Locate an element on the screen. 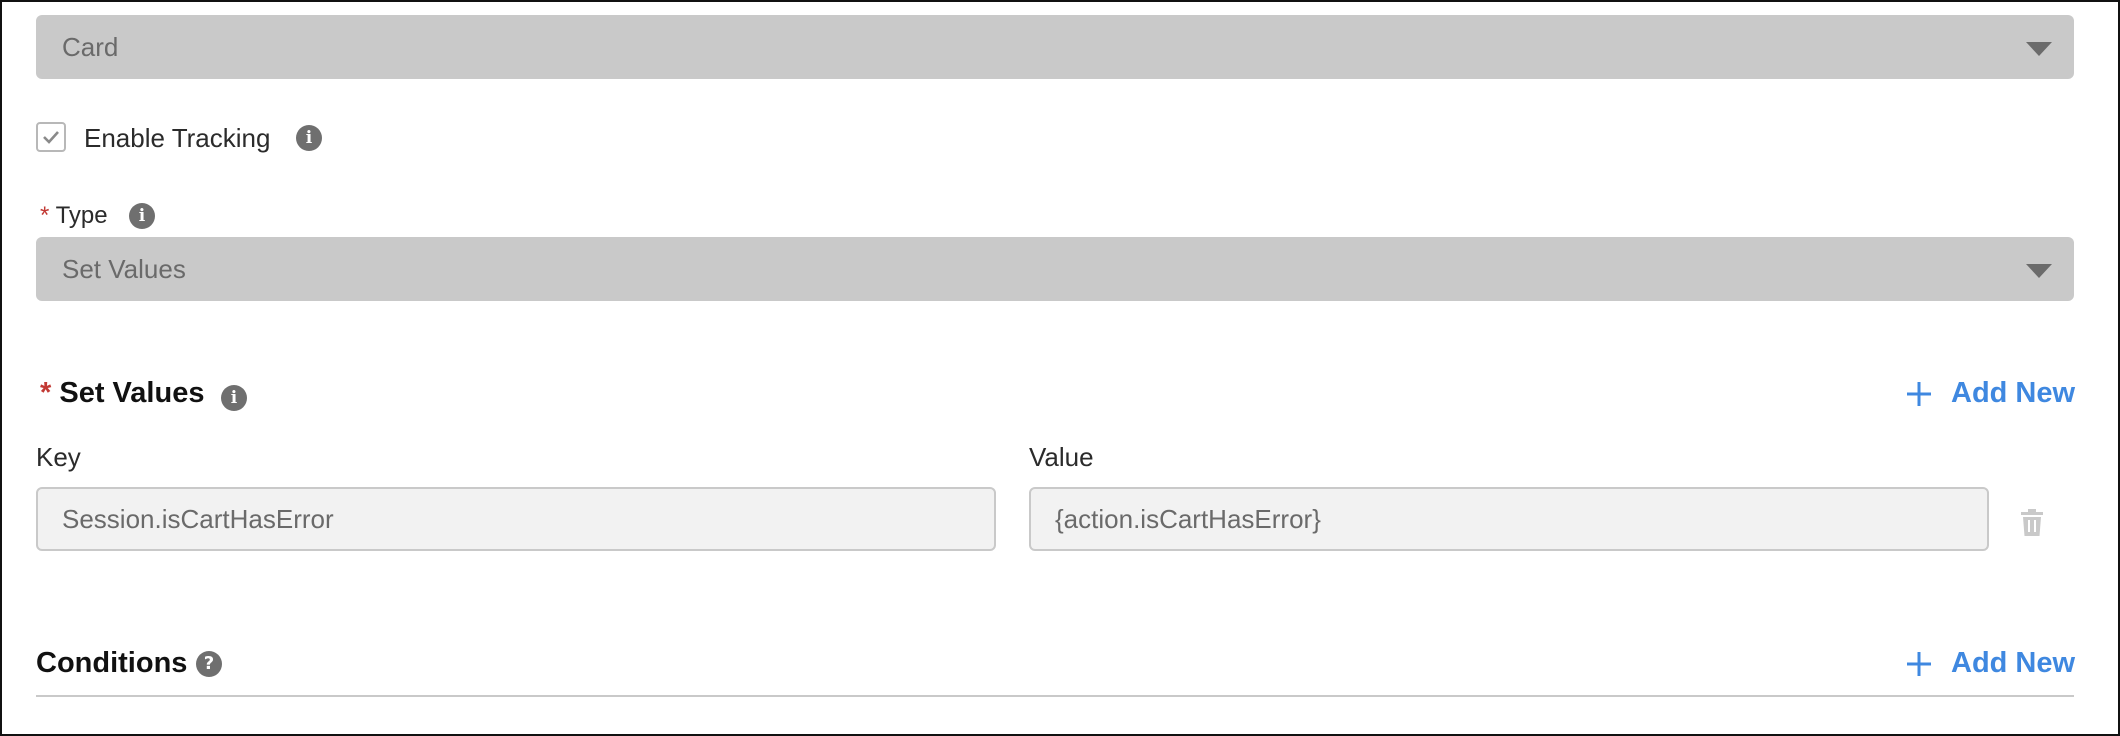 Image resolution: width=2120 pixels, height=736 pixels. conditions-add-new-button: Add New is located at coordinates (1990, 663).